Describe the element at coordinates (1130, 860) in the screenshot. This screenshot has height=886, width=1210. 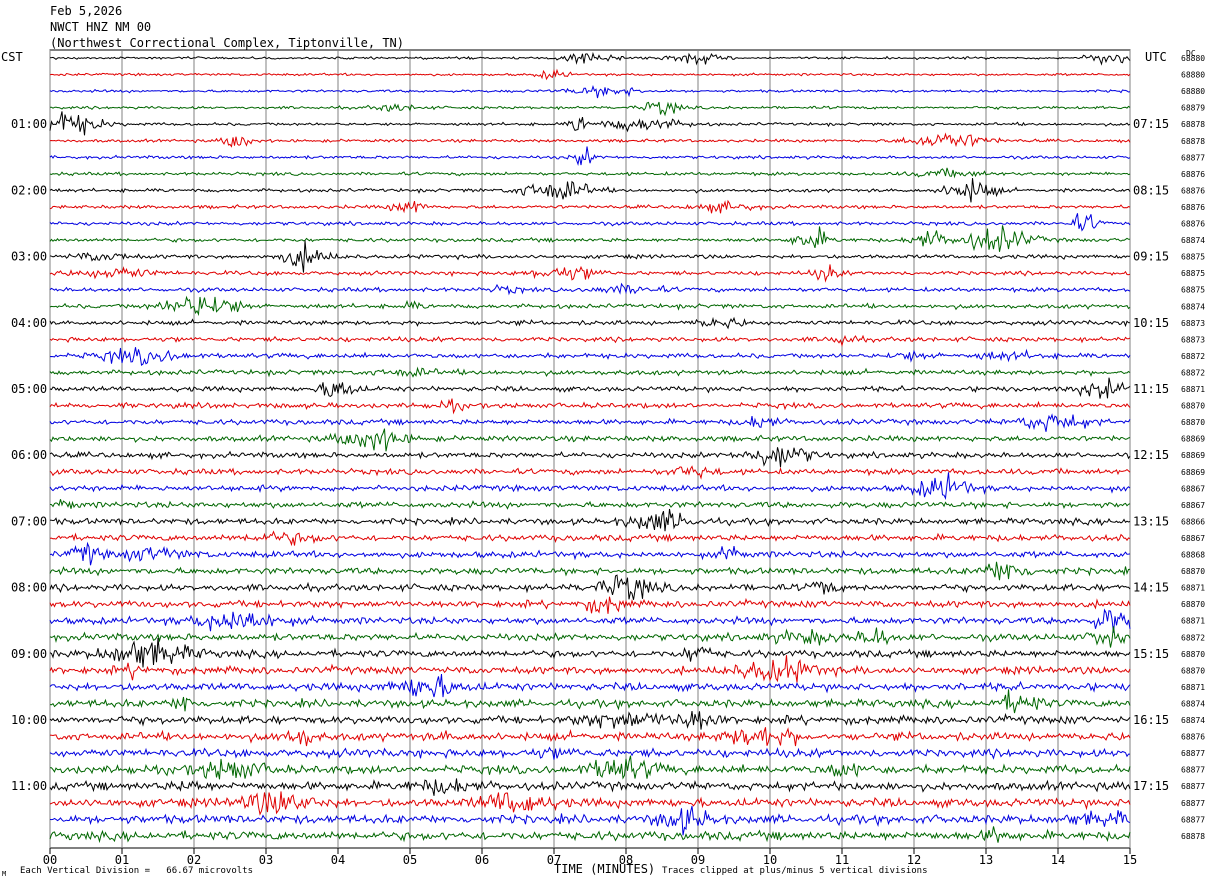
I see `x-tick-label: 15` at that location.